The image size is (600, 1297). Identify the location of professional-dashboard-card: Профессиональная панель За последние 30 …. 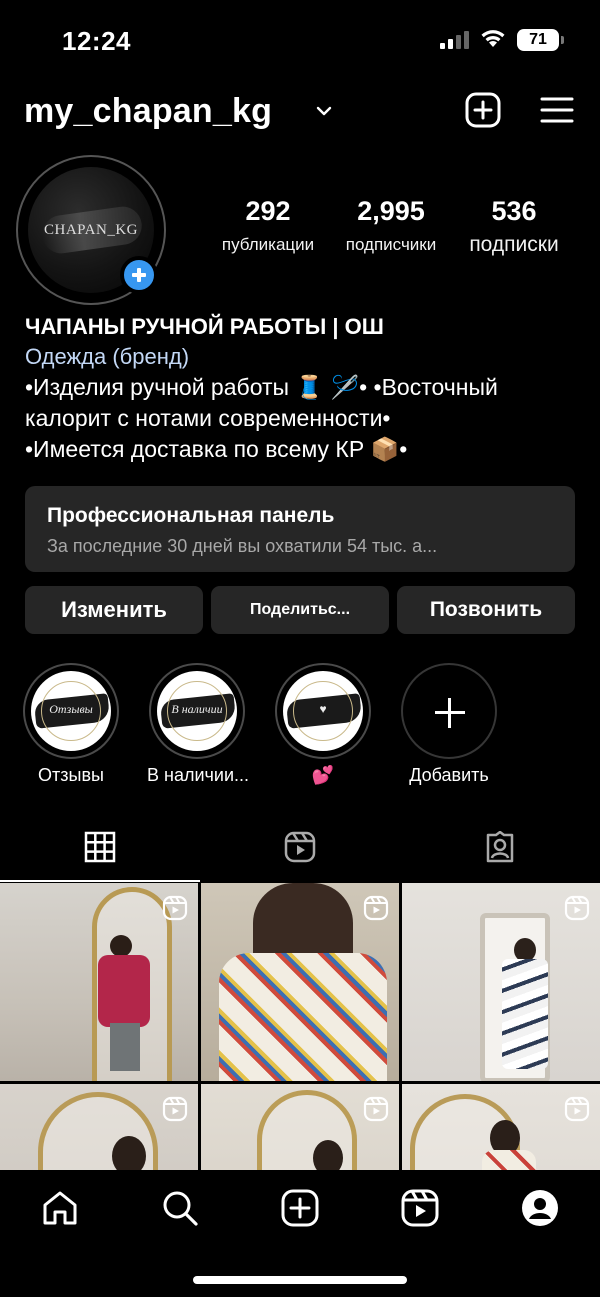
(300, 529).